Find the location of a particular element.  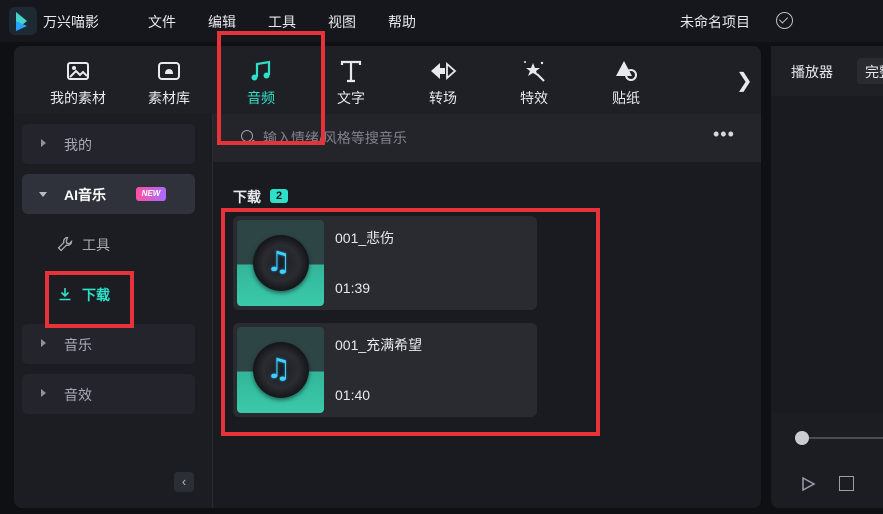

title-bar: 万兴喵影 文件 编辑 工具 视图 帮助 未命名项目 is located at coordinates (441, 21).